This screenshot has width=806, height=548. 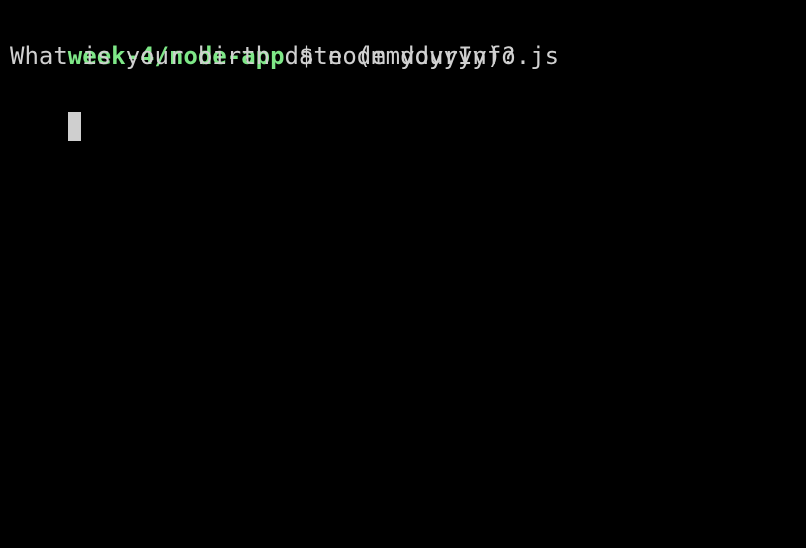 I want to click on output-line: What is your birth date (mmddyyyy)?, so click(x=263, y=56).